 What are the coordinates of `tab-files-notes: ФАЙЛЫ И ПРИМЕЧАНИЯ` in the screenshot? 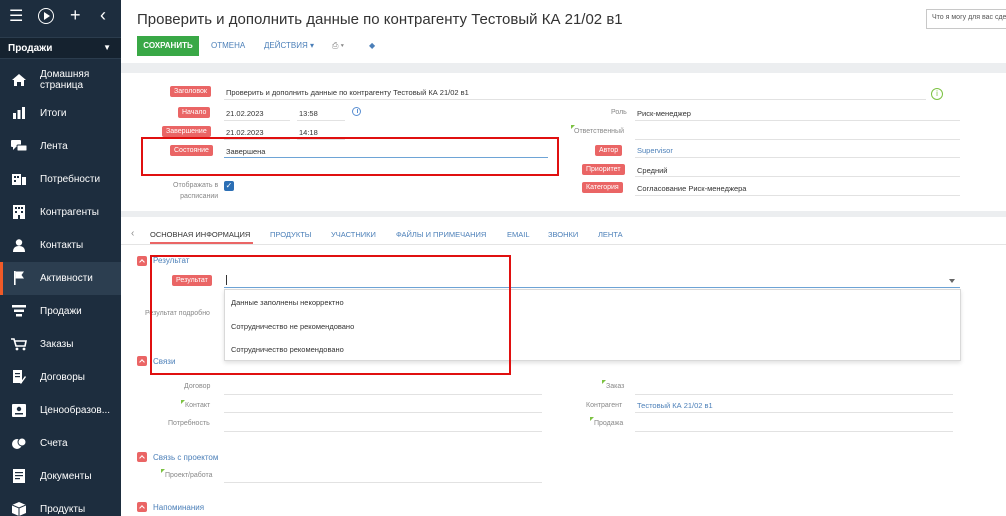 It's located at (441, 234).